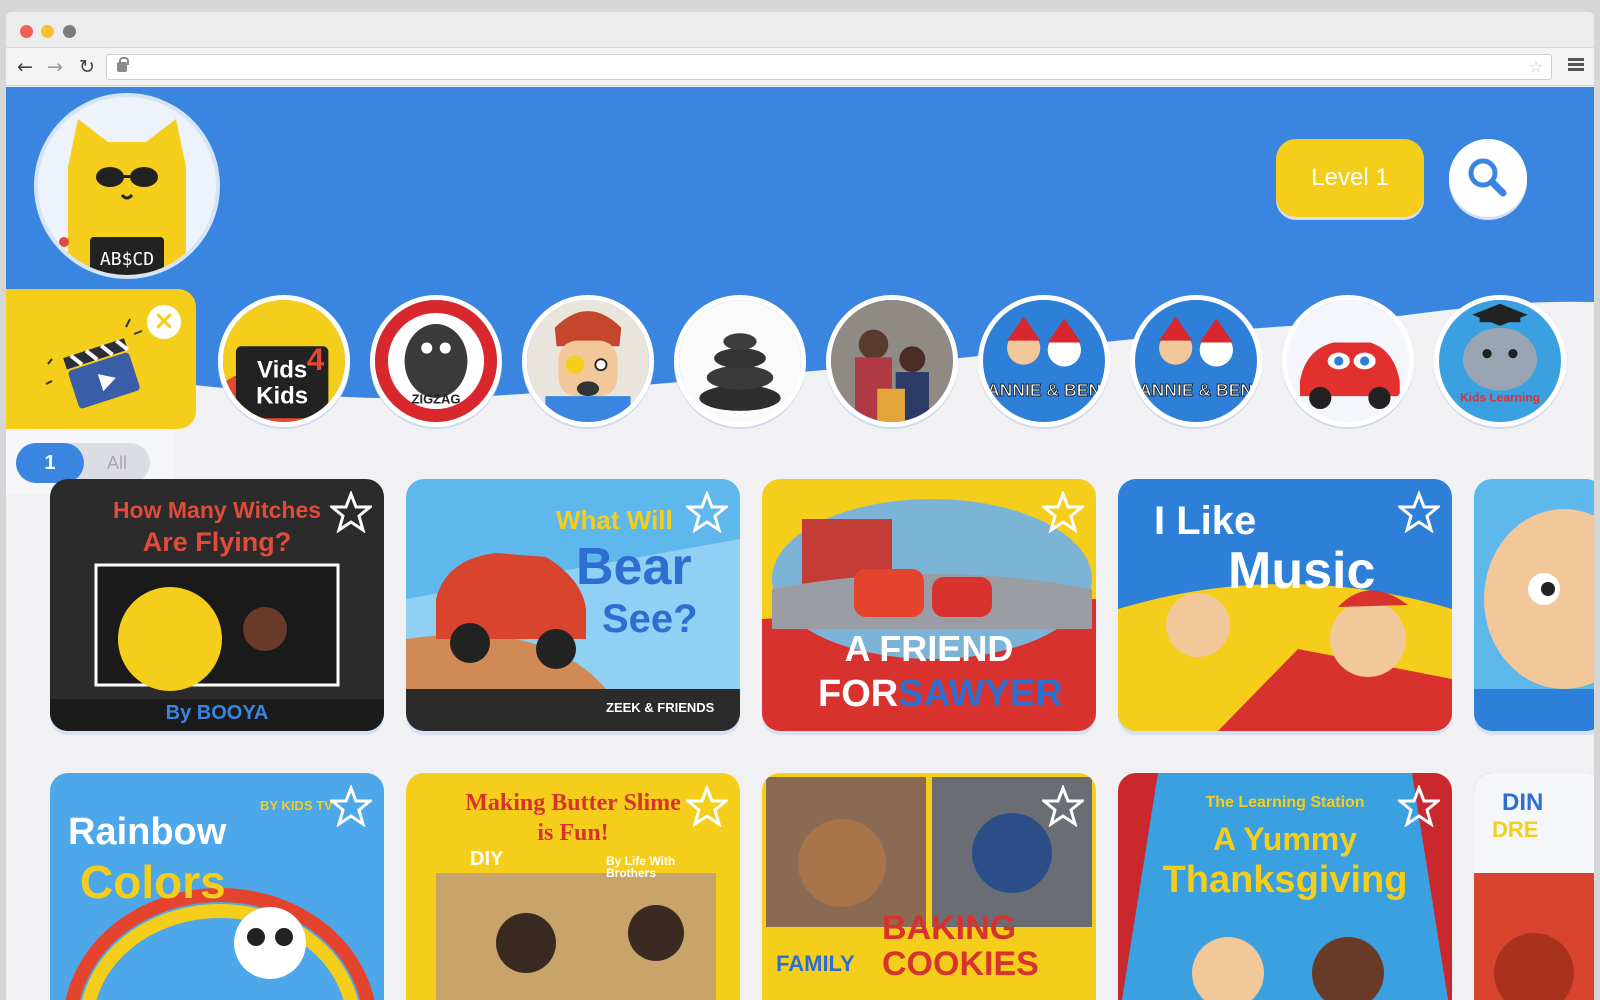 This screenshot has width=1600, height=1000. What do you see at coordinates (1534, 886) in the screenshot?
I see `video-card-dino: DIN DRE` at bounding box center [1534, 886].